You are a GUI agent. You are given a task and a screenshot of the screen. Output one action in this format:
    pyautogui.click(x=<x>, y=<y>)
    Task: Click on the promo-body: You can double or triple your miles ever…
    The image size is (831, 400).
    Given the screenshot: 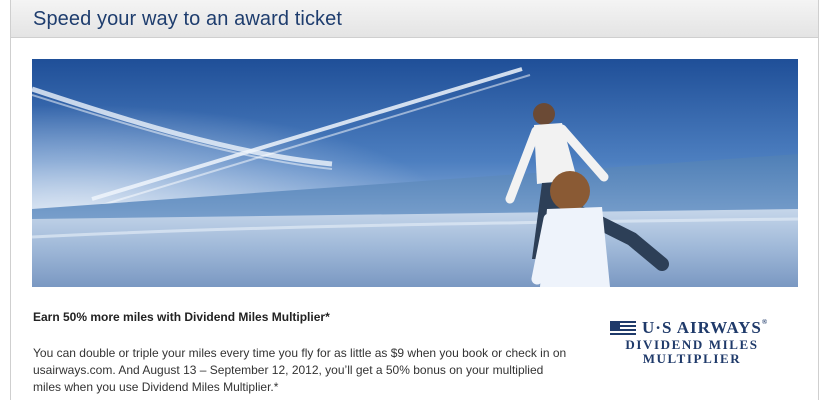 What is the action you would take?
    pyautogui.click(x=300, y=370)
    